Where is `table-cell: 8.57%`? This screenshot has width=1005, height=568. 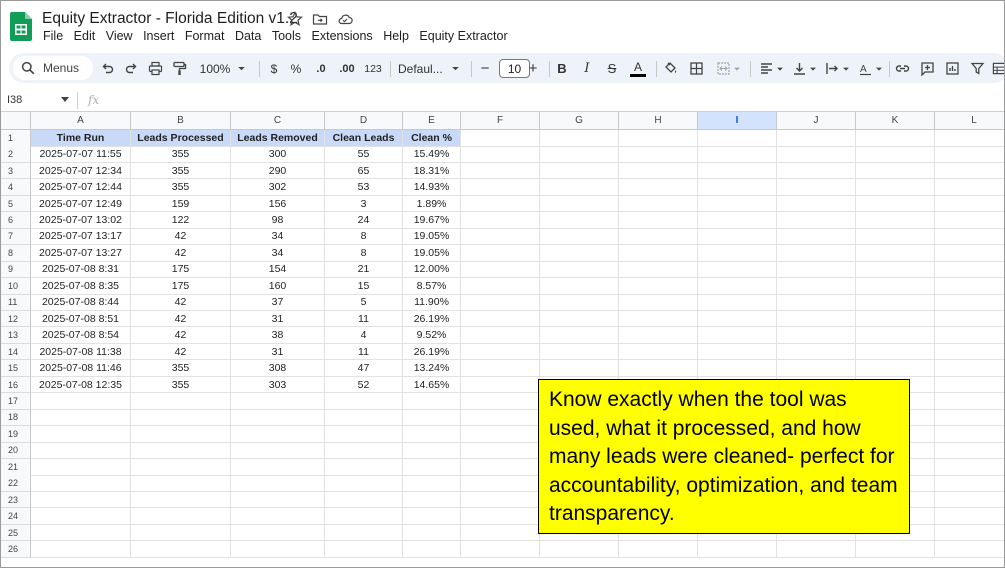 table-cell: 8.57% is located at coordinates (432, 286).